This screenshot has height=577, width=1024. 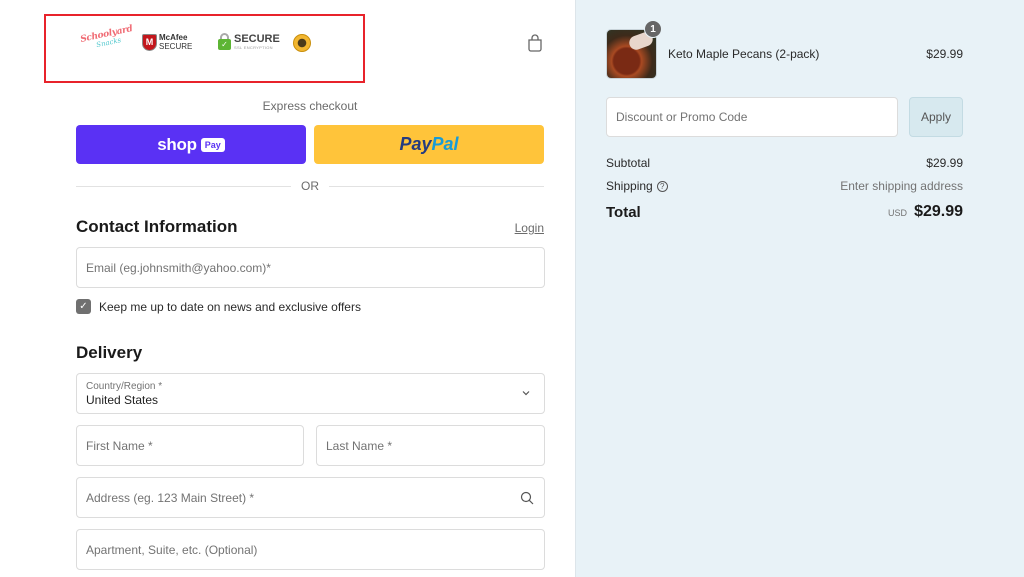 What do you see at coordinates (653, 29) in the screenshot?
I see `quantity-badge: 1` at bounding box center [653, 29].